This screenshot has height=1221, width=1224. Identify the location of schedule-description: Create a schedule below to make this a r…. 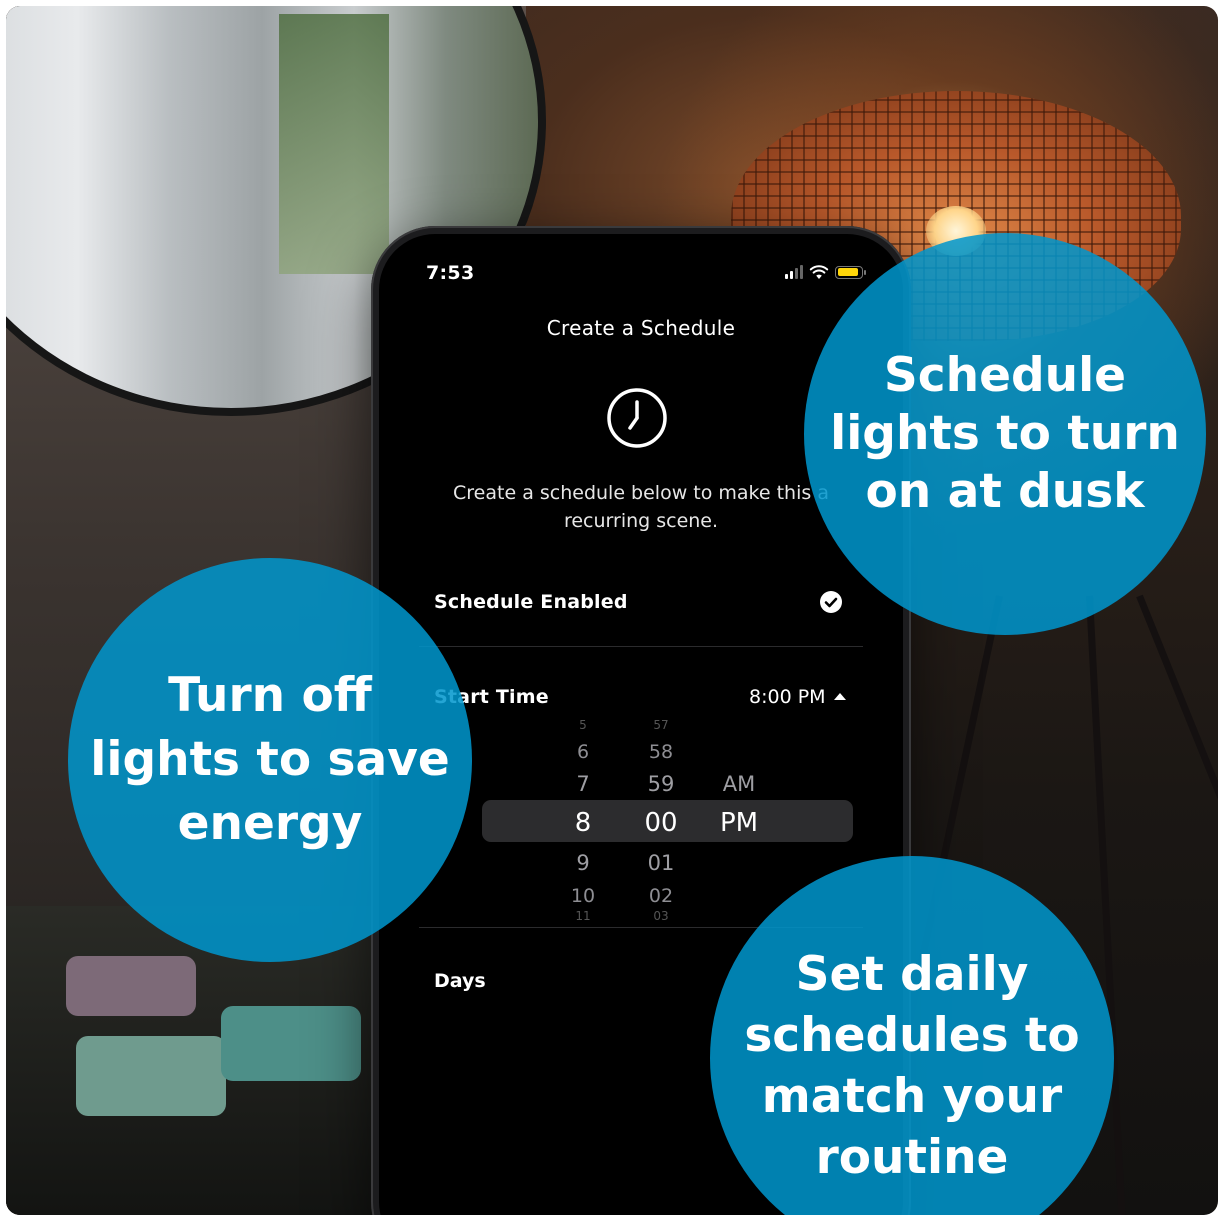
(641, 507).